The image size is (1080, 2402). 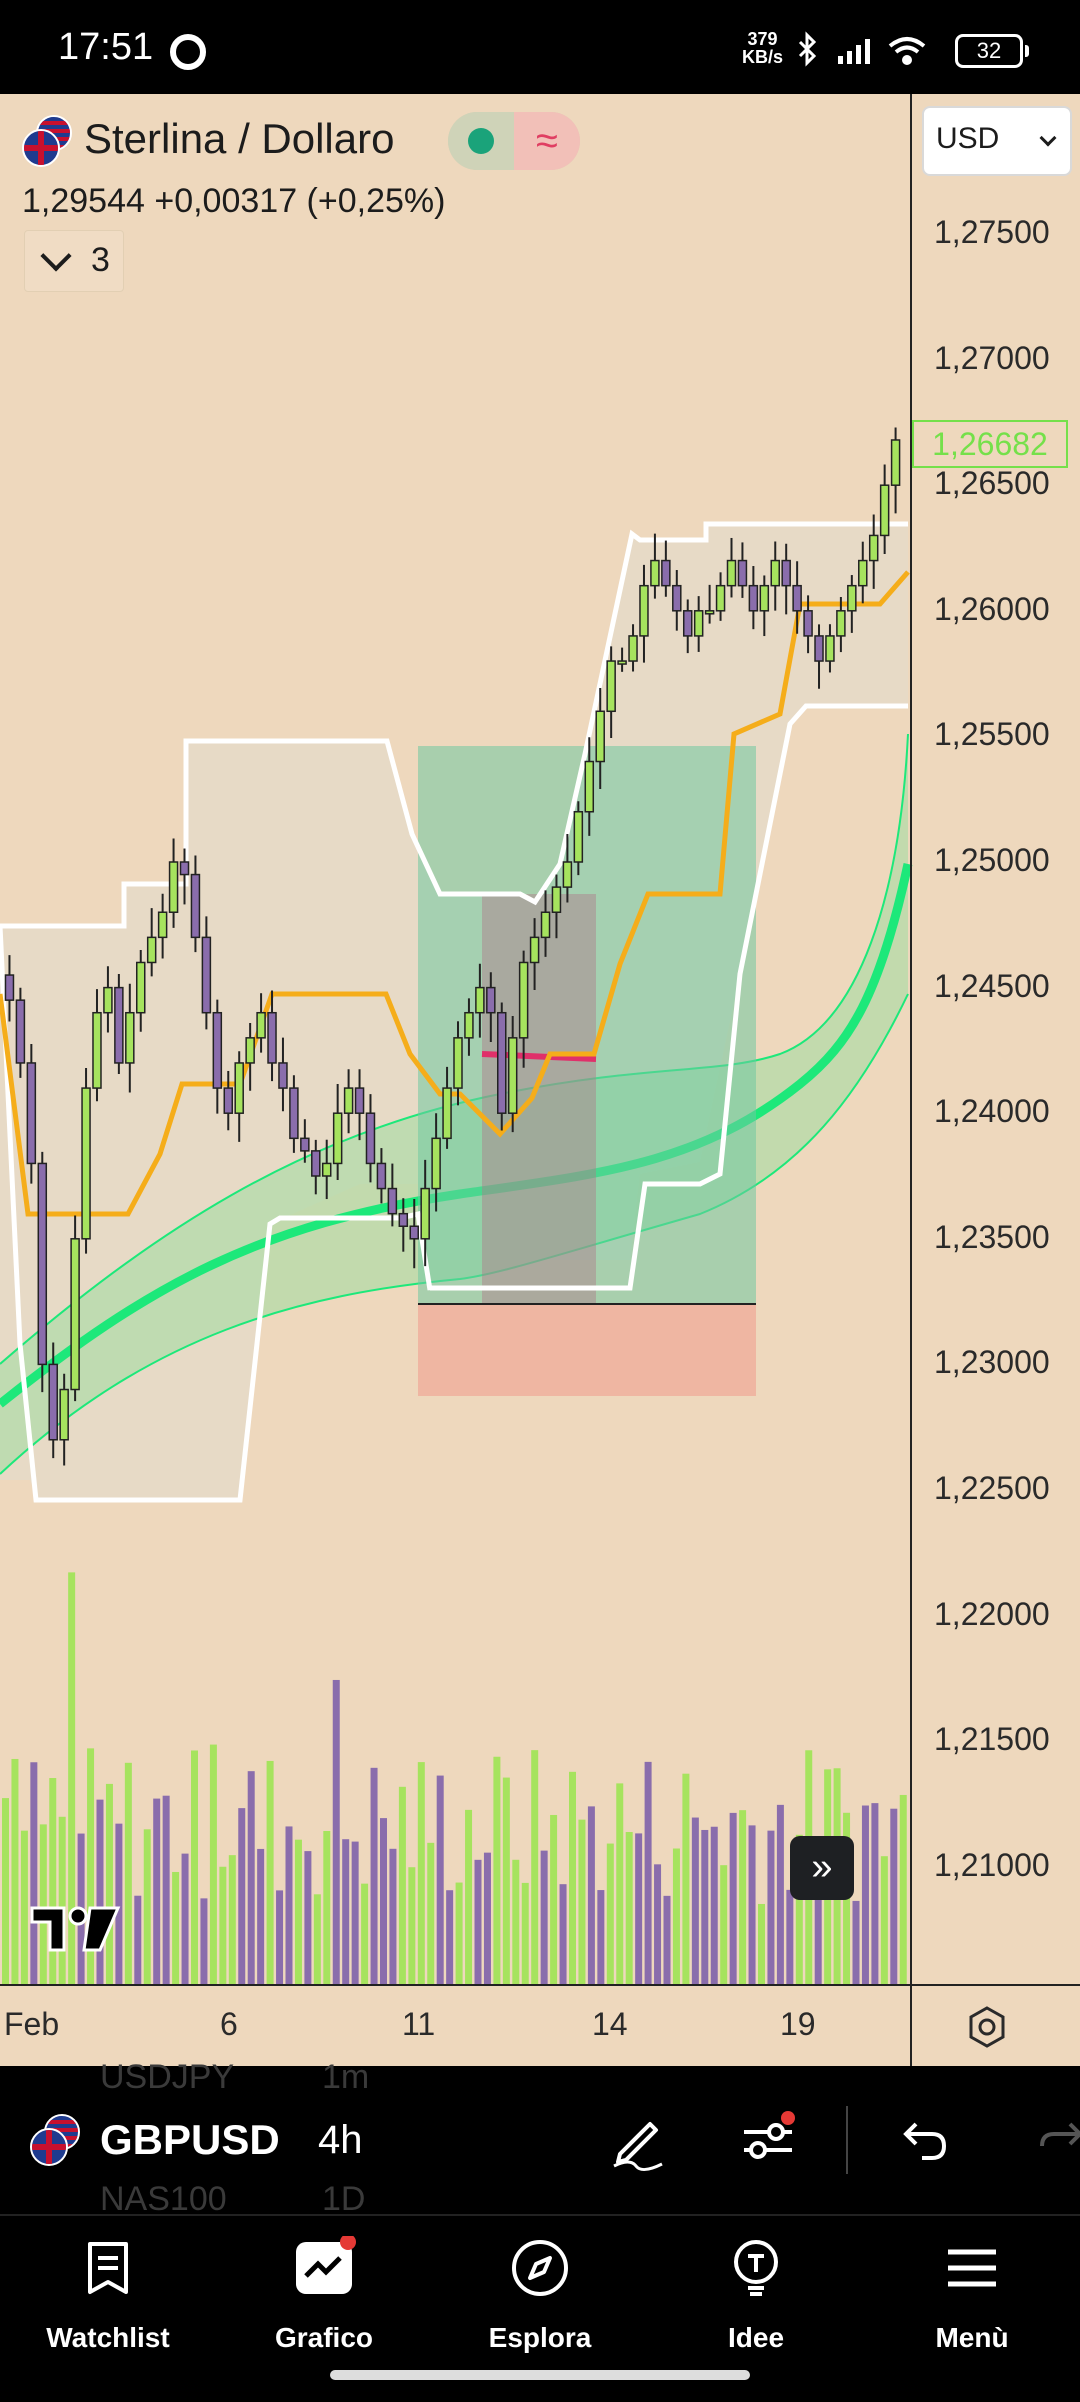 I want to click on nav-watchlist: Watchlist, so click(x=108, y=2296).